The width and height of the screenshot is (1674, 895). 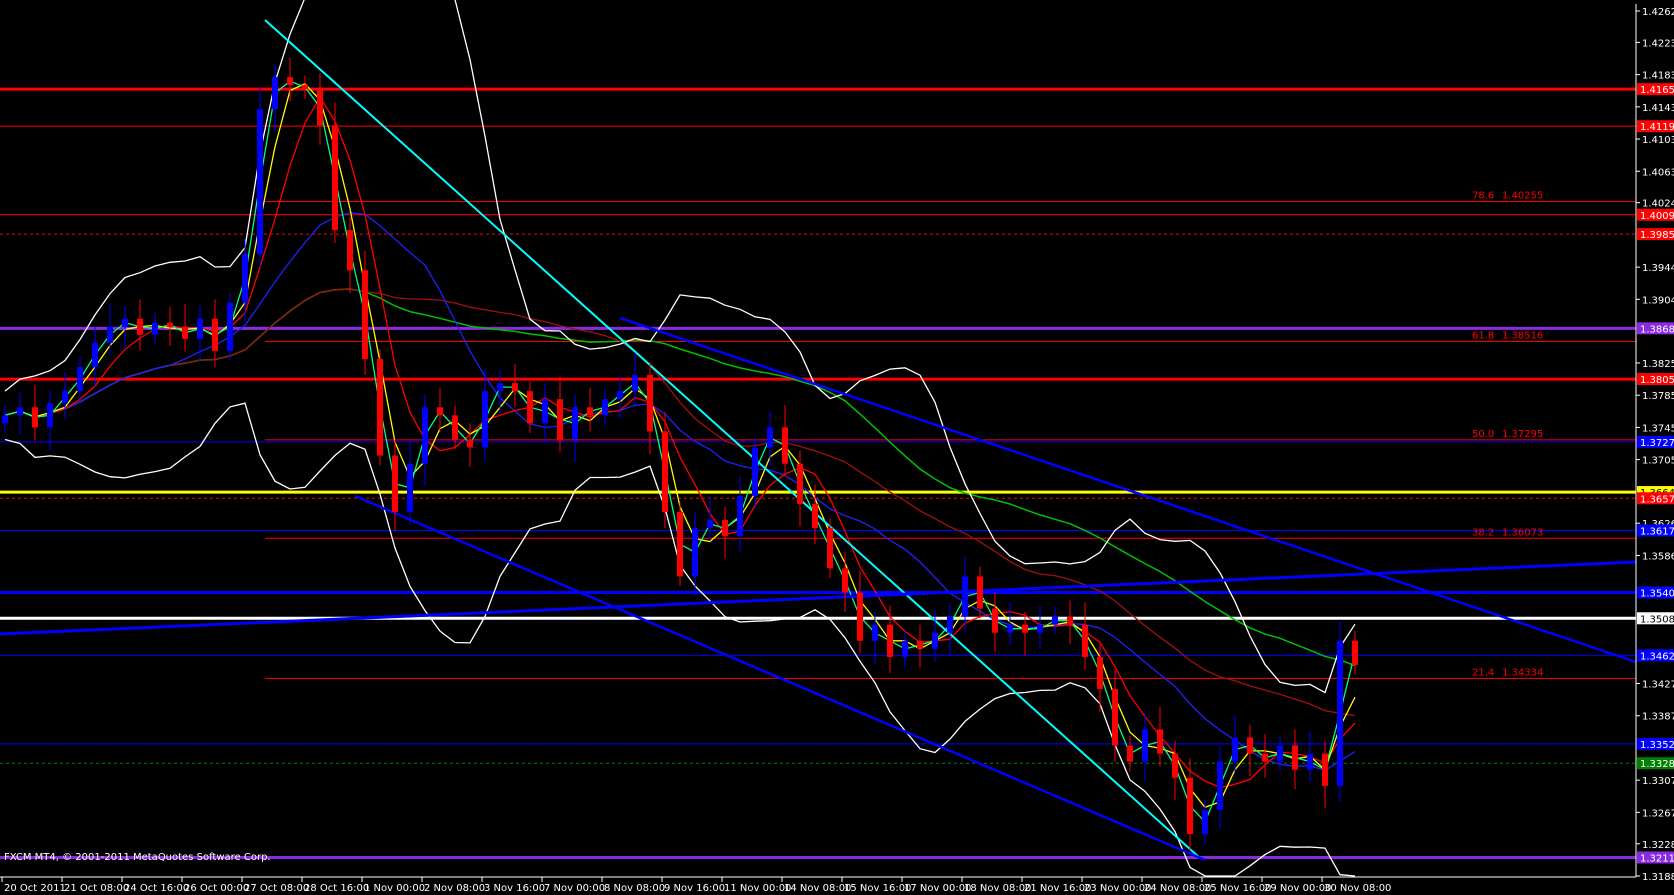 I want to click on price-tick-label: 1.39440, so click(x=1658, y=268).